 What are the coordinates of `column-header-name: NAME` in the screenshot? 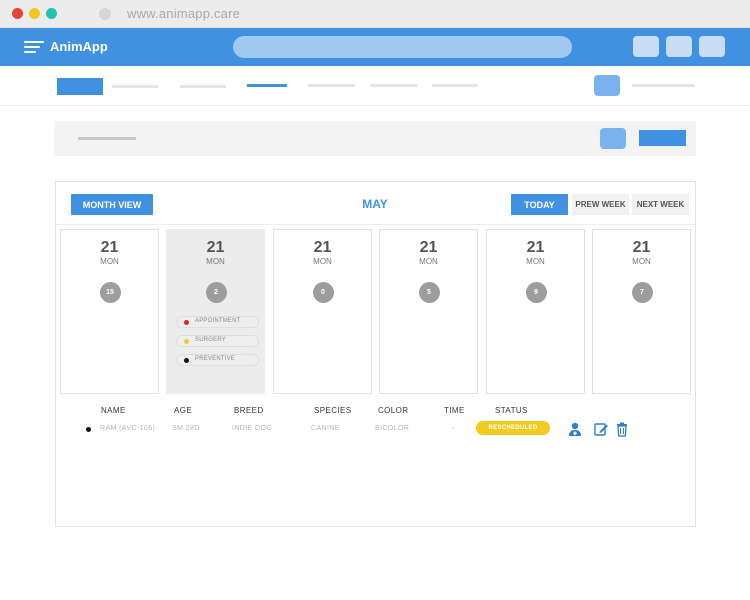 It's located at (113, 410).